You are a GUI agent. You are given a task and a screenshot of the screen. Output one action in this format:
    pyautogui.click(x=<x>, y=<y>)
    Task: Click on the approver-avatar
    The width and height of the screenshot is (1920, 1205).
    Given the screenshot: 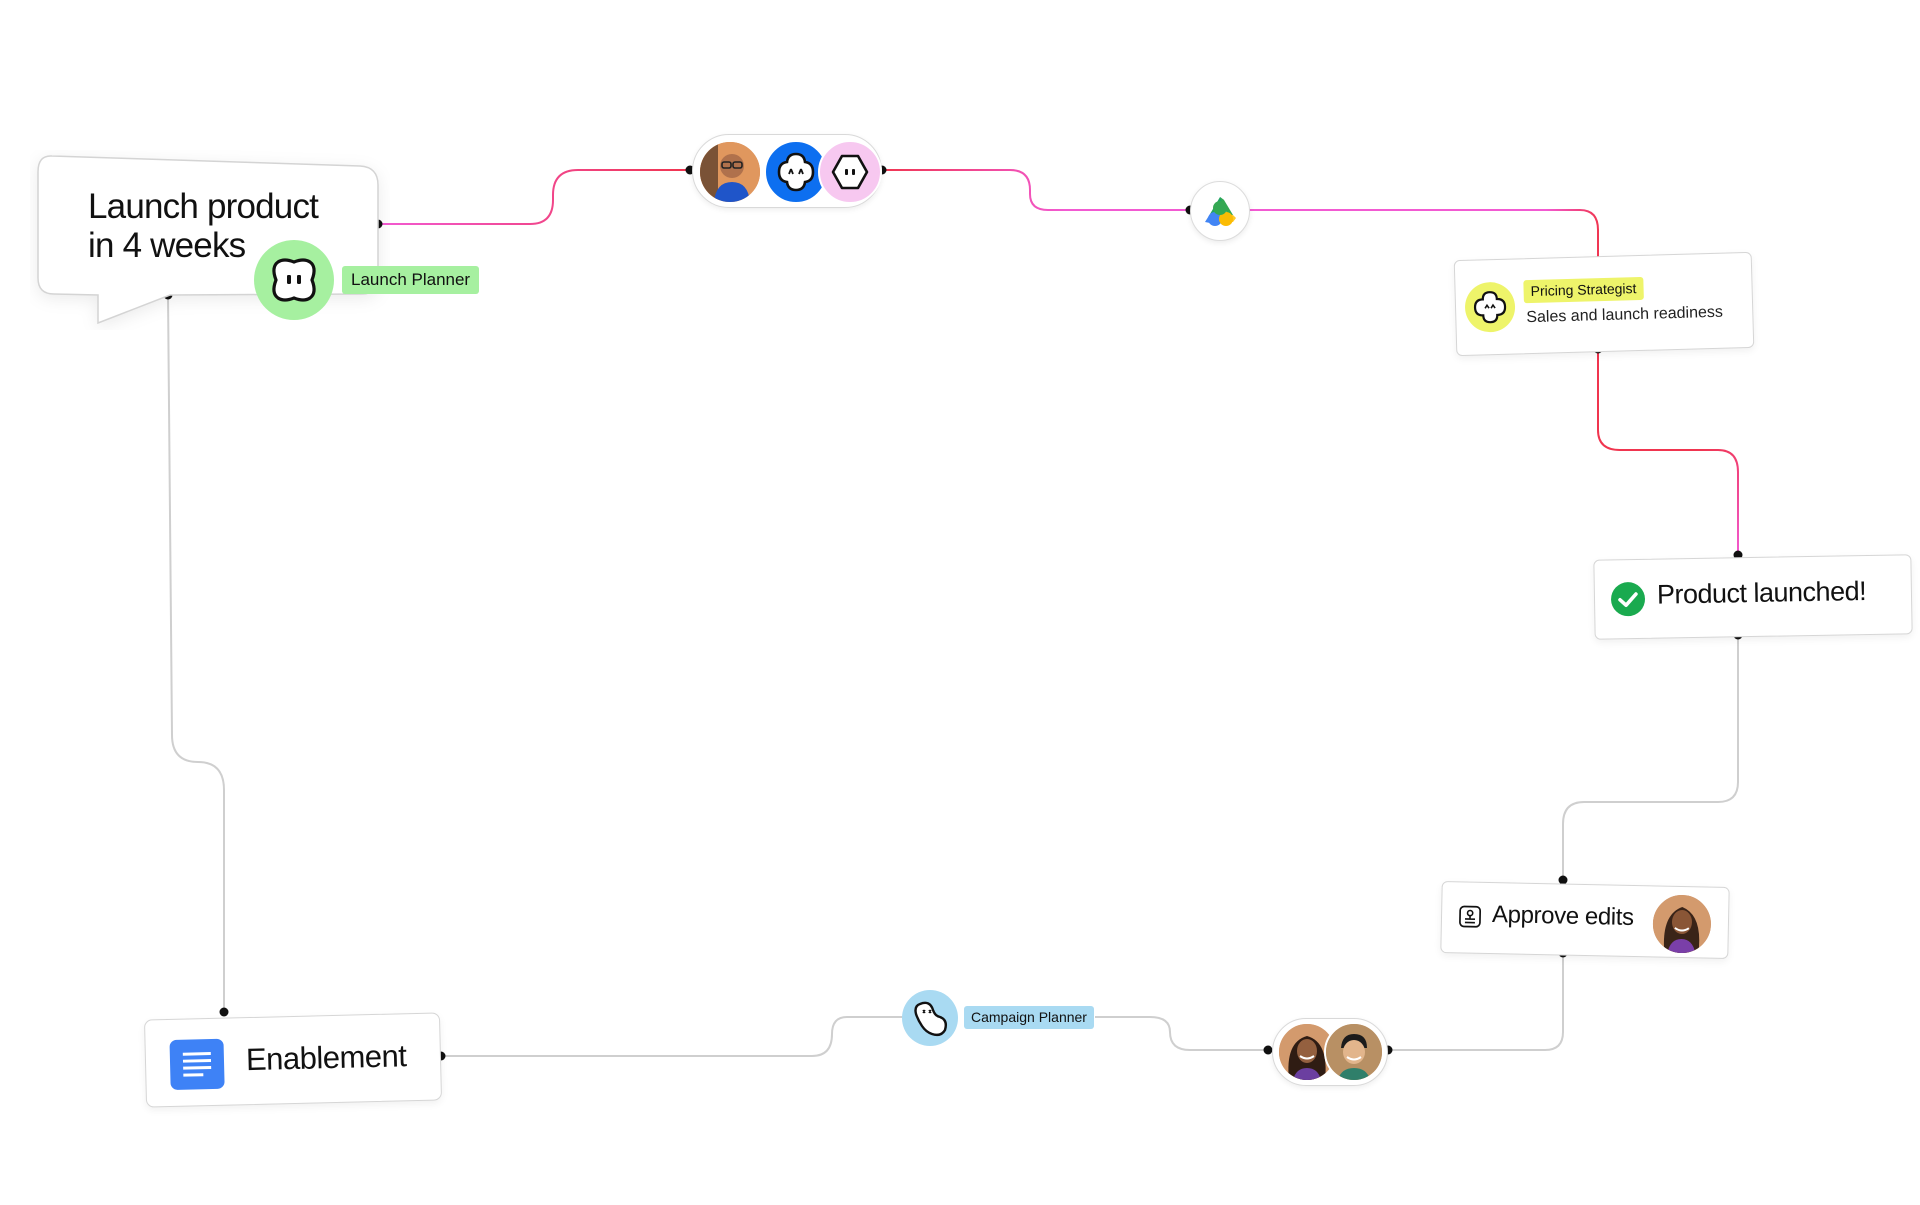 What is the action you would take?
    pyautogui.click(x=1682, y=924)
    